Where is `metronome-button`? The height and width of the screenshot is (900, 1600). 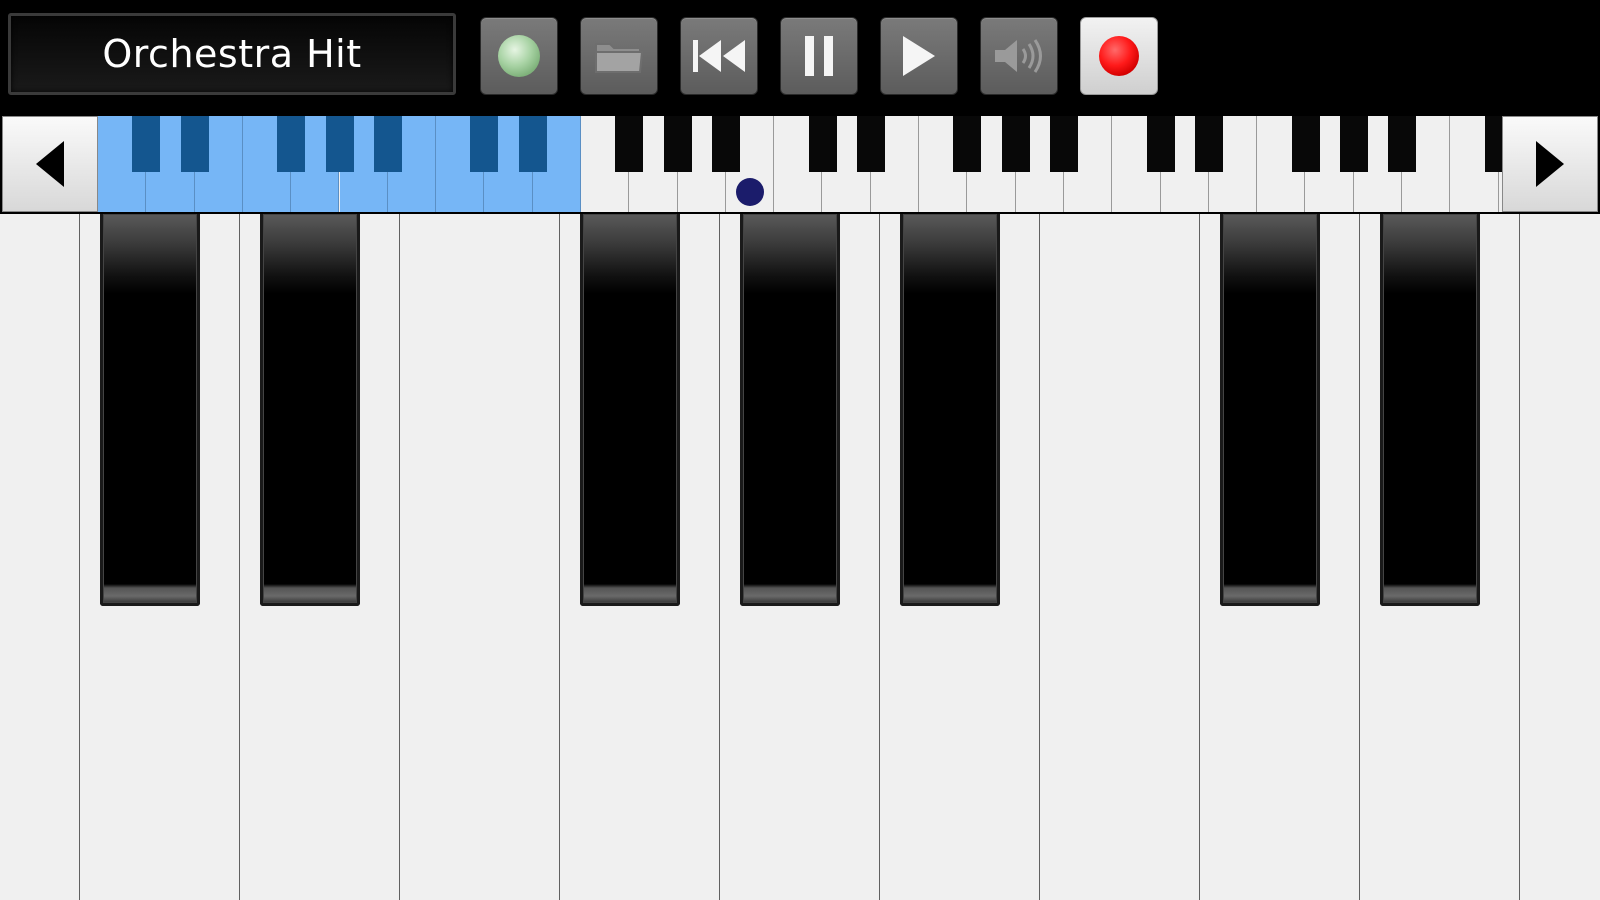 metronome-button is located at coordinates (519, 56).